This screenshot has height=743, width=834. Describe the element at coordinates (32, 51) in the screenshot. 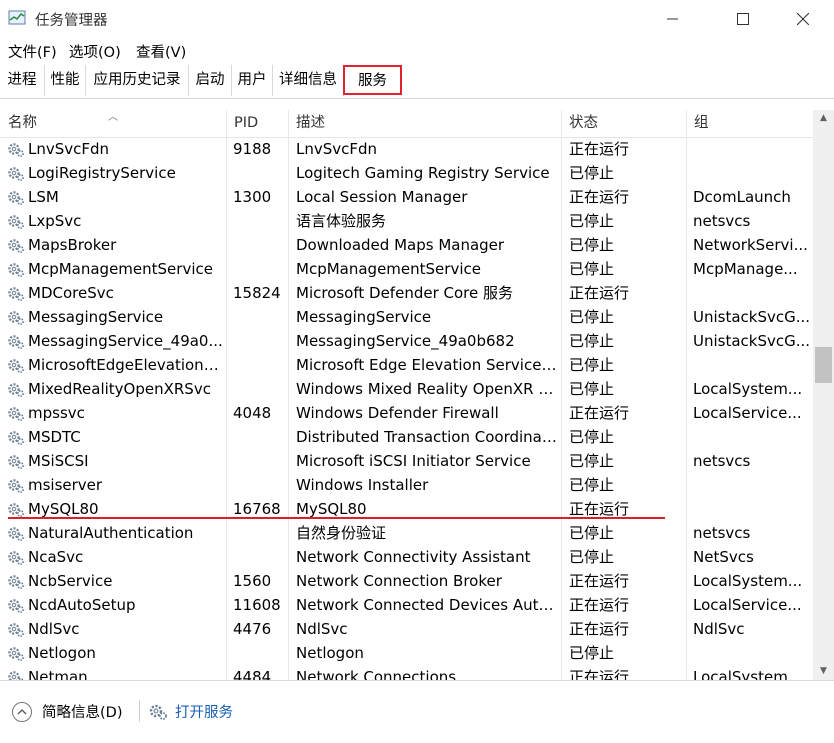

I see `menu-file: 文件(F)` at that location.